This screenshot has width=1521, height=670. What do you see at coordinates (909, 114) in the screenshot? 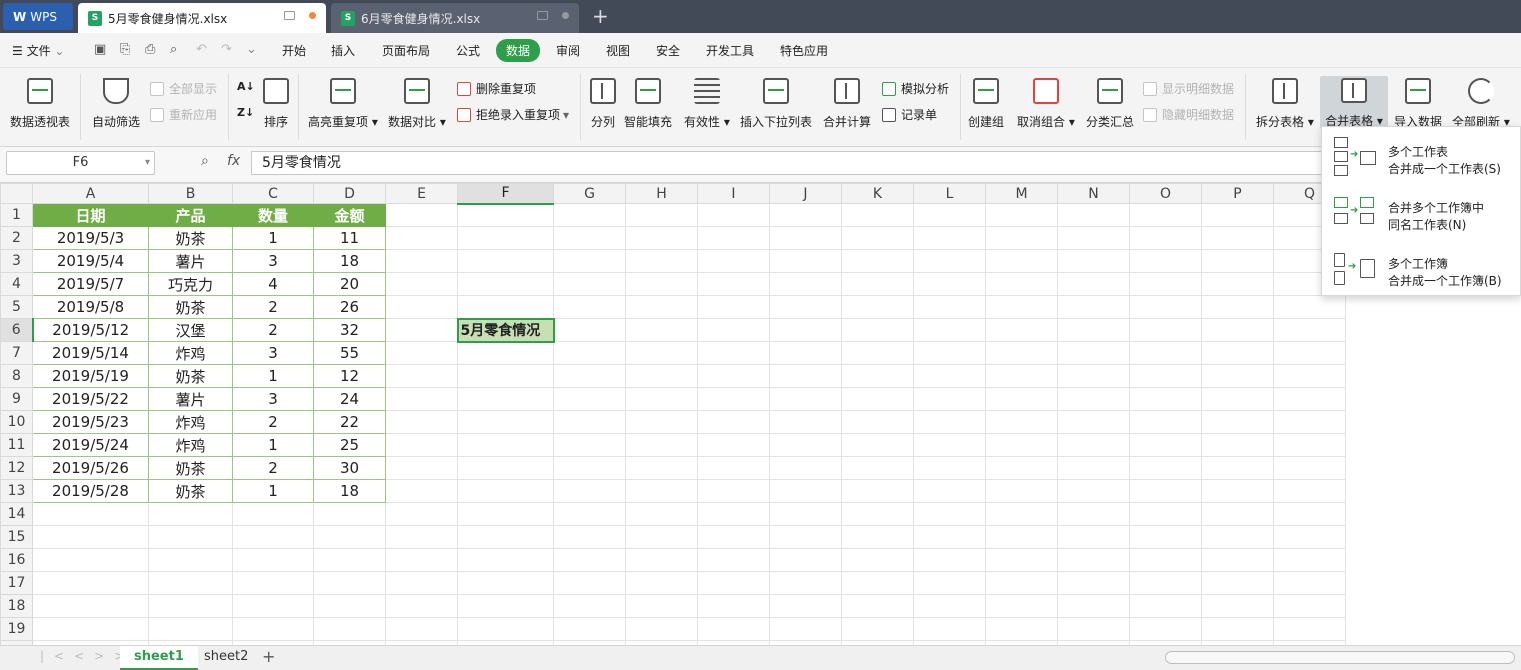
I see `record-button: 记录单` at bounding box center [909, 114].